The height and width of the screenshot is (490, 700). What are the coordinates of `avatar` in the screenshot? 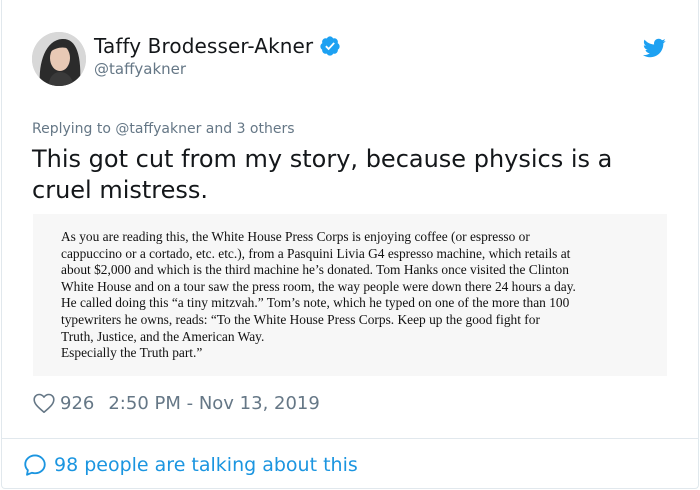 It's located at (59, 59).